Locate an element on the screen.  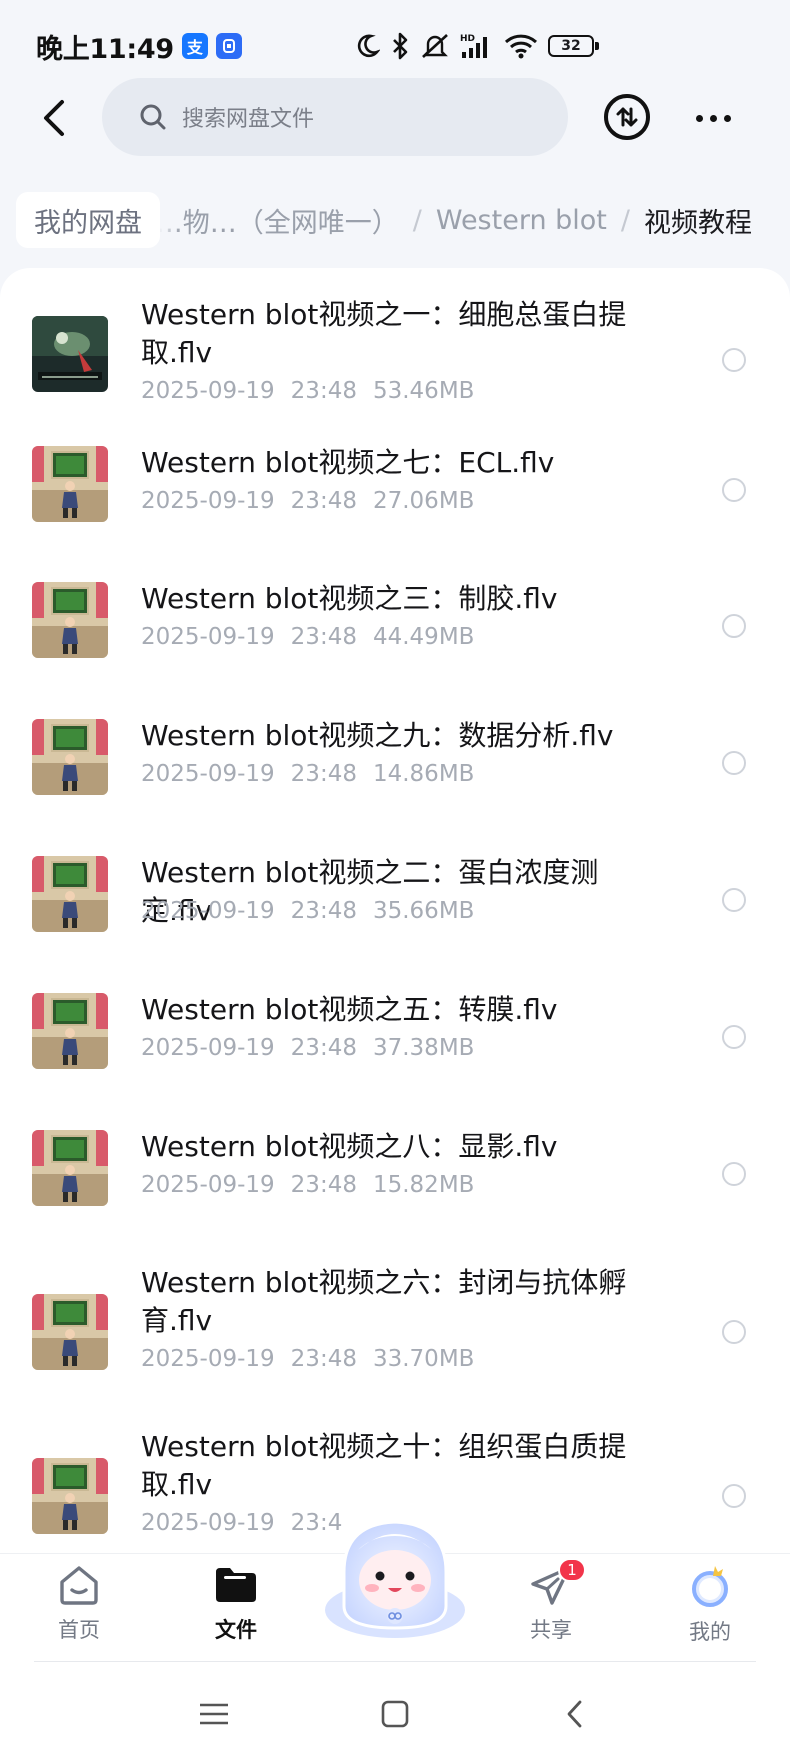
file-meta: 2025-09-19 23:48 35.66MB is located at coordinates (315, 911).